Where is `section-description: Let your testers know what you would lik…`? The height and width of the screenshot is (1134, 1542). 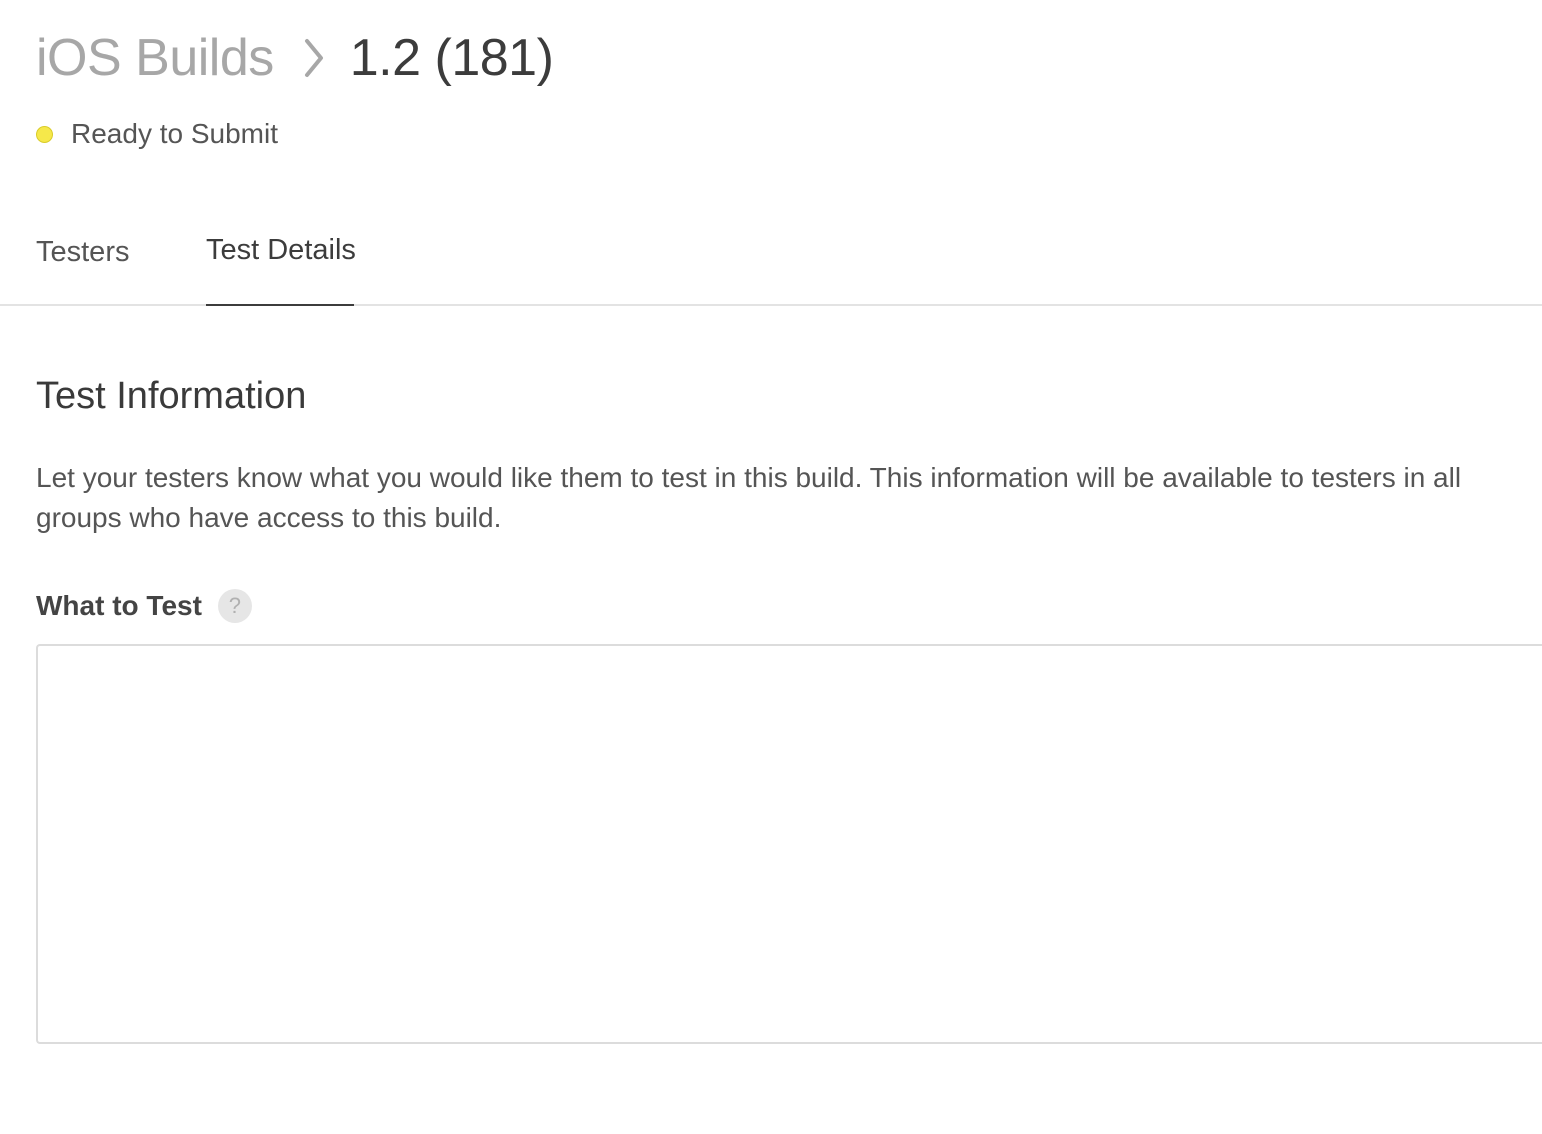
section-description: Let your testers know what you would lik… is located at coordinates (749, 497).